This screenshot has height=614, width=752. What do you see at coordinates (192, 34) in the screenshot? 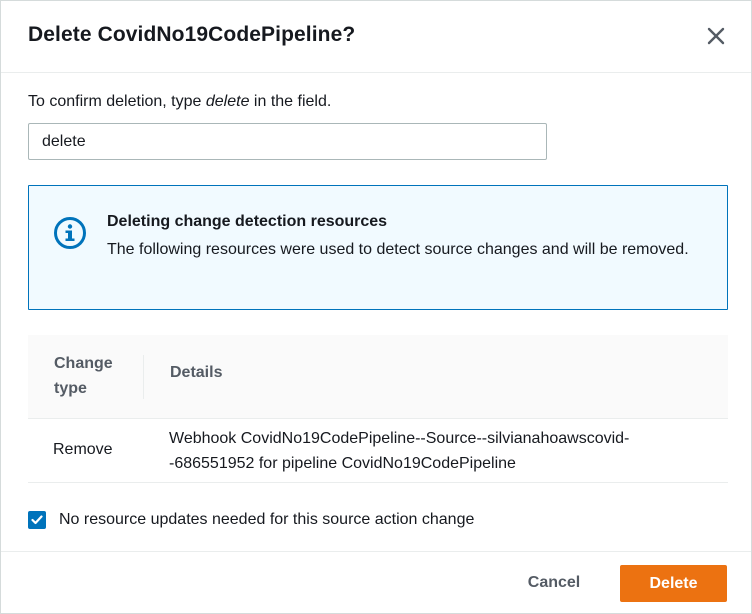
I see `dialog-title: Delete CovidNo19CodePipeline?` at bounding box center [192, 34].